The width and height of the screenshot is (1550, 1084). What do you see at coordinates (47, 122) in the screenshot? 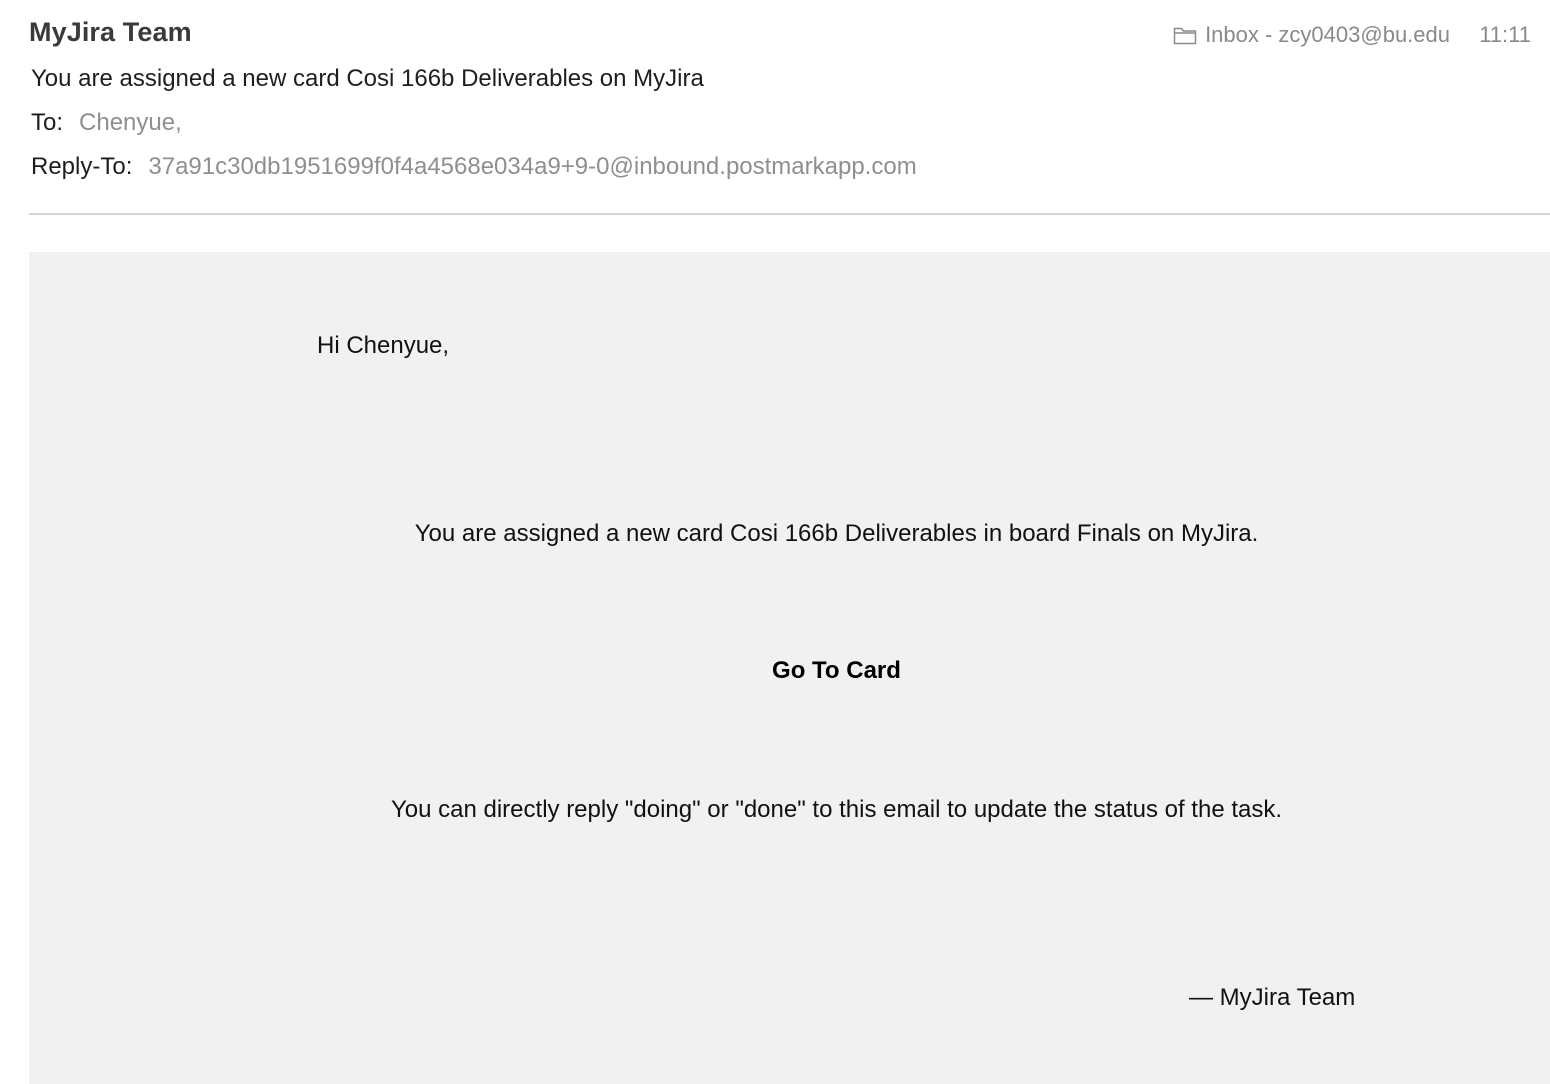
I see `to-label: To:` at bounding box center [47, 122].